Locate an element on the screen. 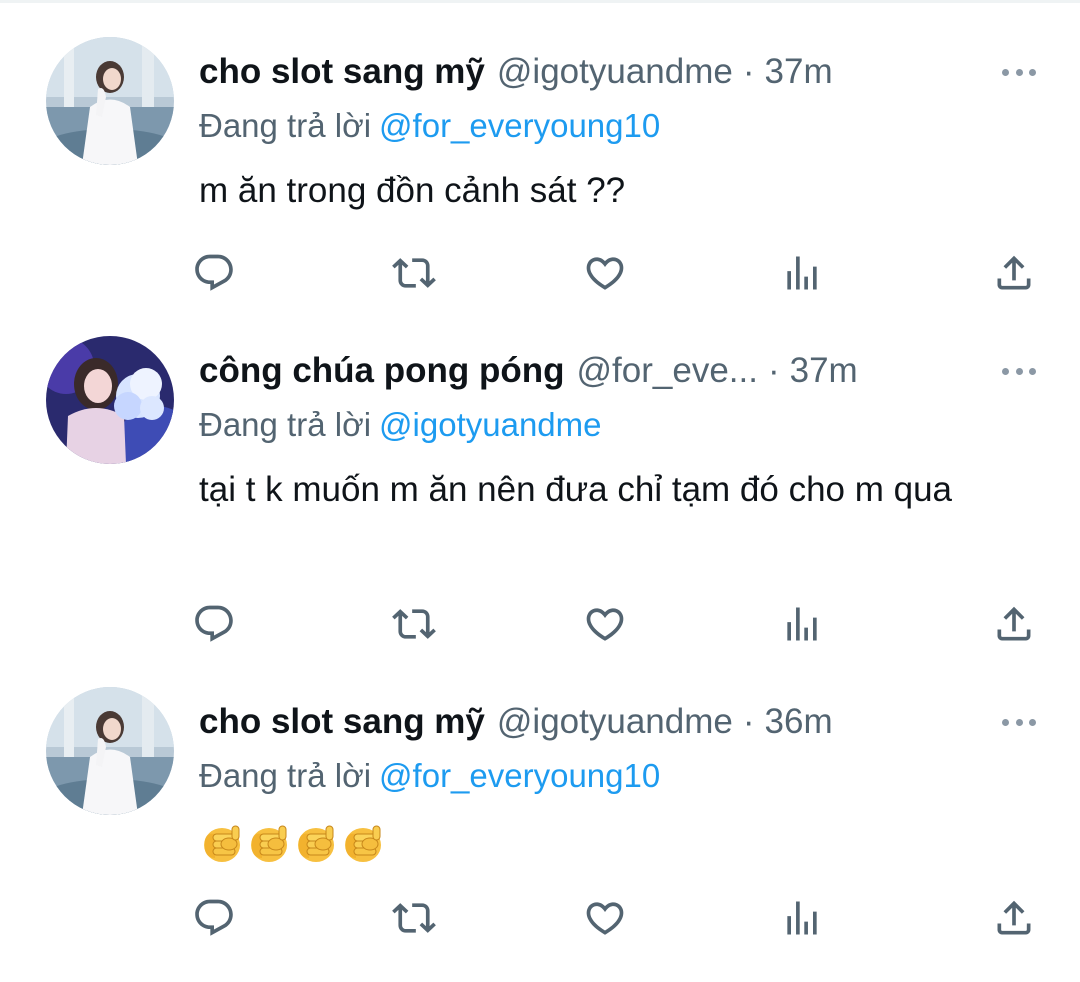 The height and width of the screenshot is (982, 1080). tweet-header: cho slot sang mỹ @igotyuandme · 37m is located at coordinates (516, 72).